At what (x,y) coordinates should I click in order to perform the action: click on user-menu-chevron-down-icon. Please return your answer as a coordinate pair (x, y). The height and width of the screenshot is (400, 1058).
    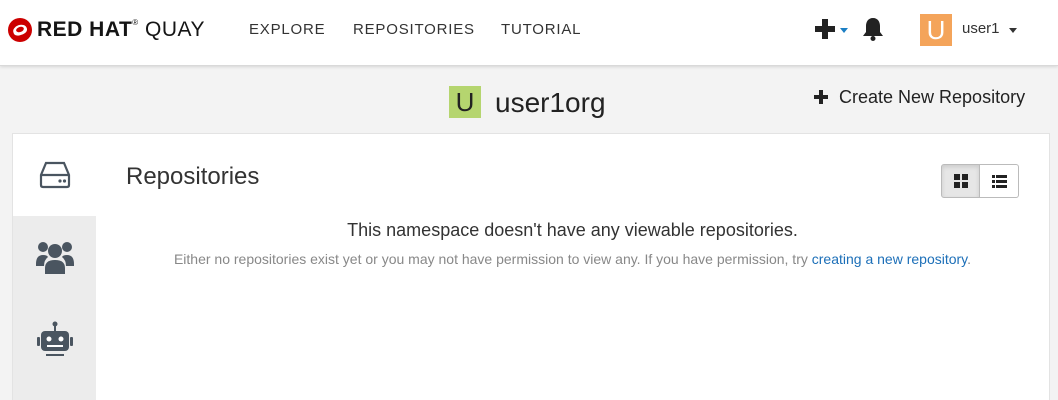
    Looking at the image, I should click on (1013, 30).